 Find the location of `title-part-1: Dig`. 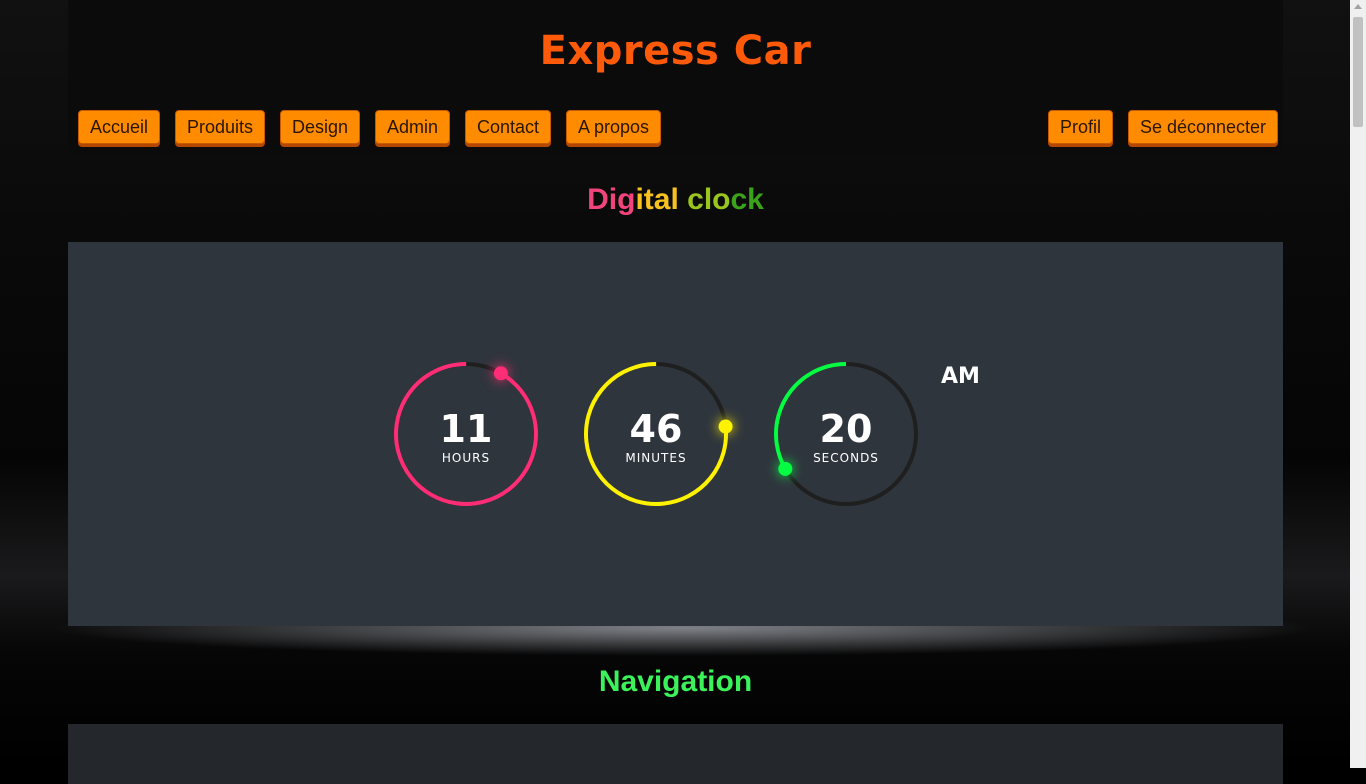

title-part-1: Dig is located at coordinates (611, 199).